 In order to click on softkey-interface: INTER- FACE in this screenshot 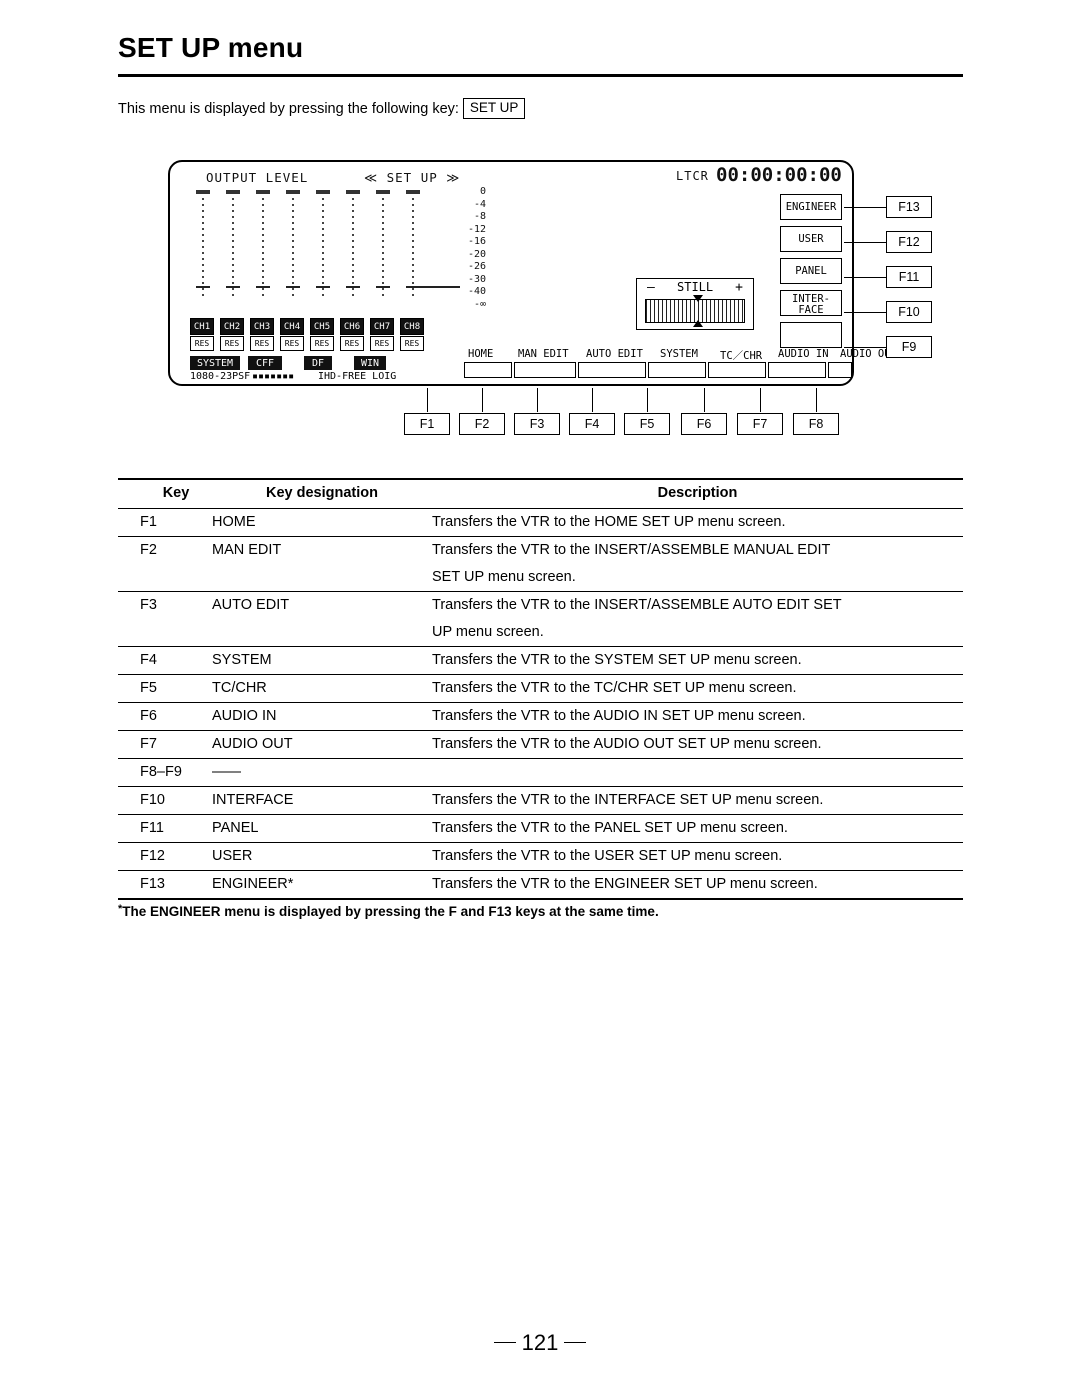, I will do `click(811, 303)`.